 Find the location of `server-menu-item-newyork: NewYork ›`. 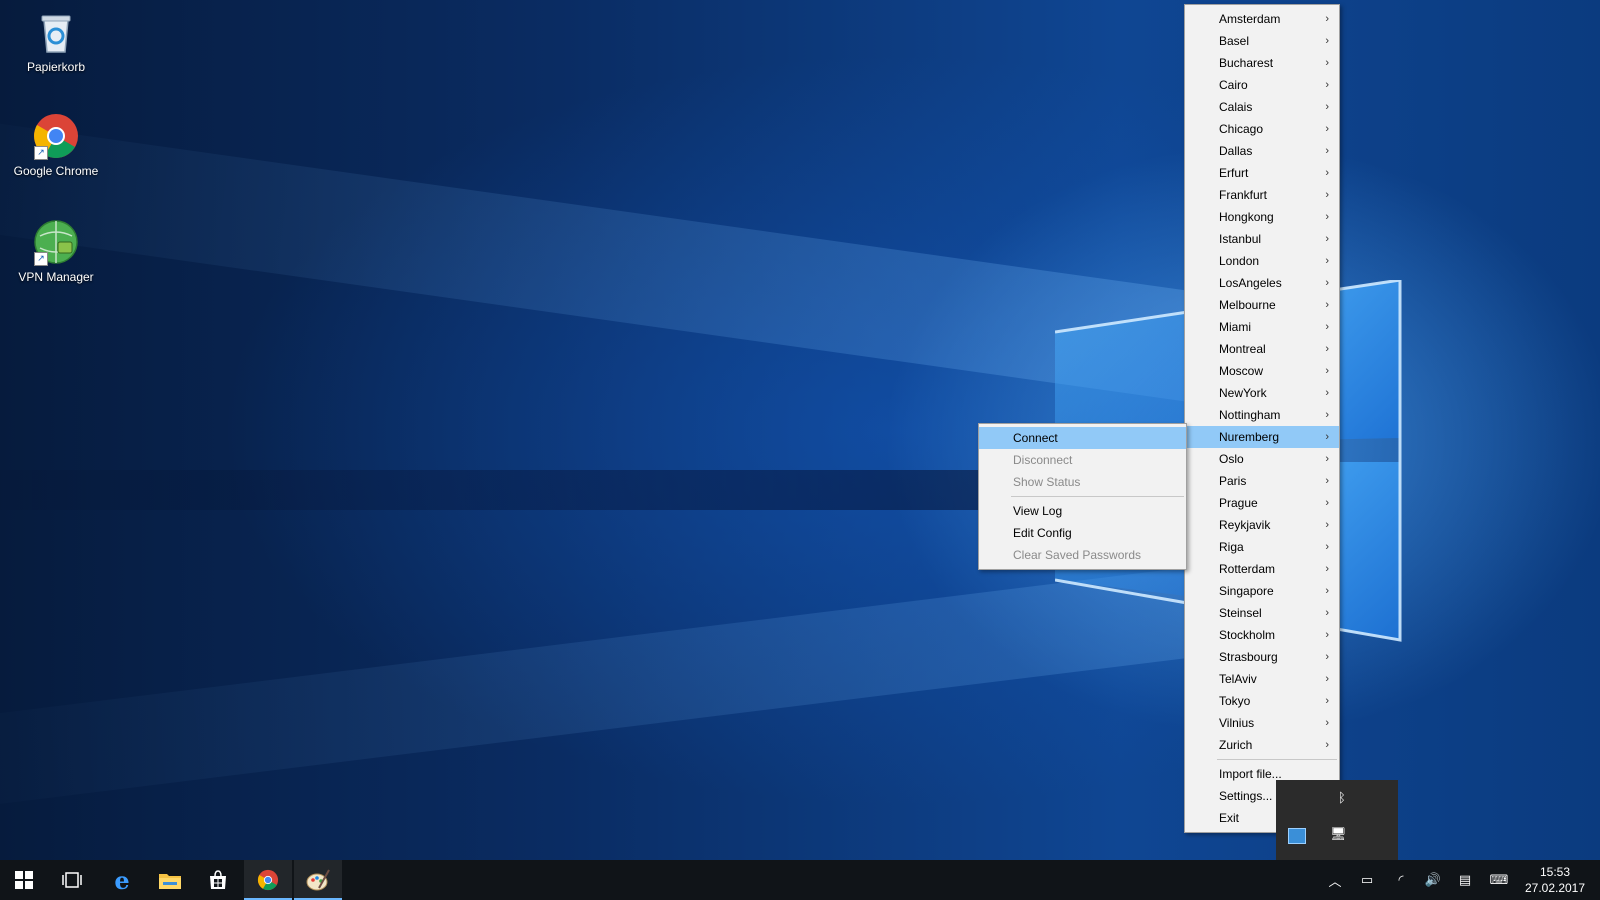

server-menu-item-newyork: NewYork › is located at coordinates (1262, 393).